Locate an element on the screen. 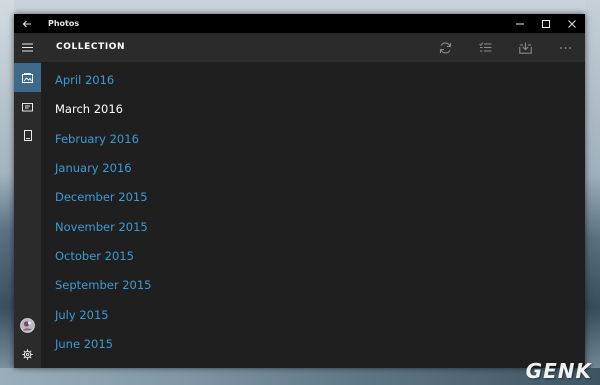  watermark-logo: GENK is located at coordinates (558, 371).